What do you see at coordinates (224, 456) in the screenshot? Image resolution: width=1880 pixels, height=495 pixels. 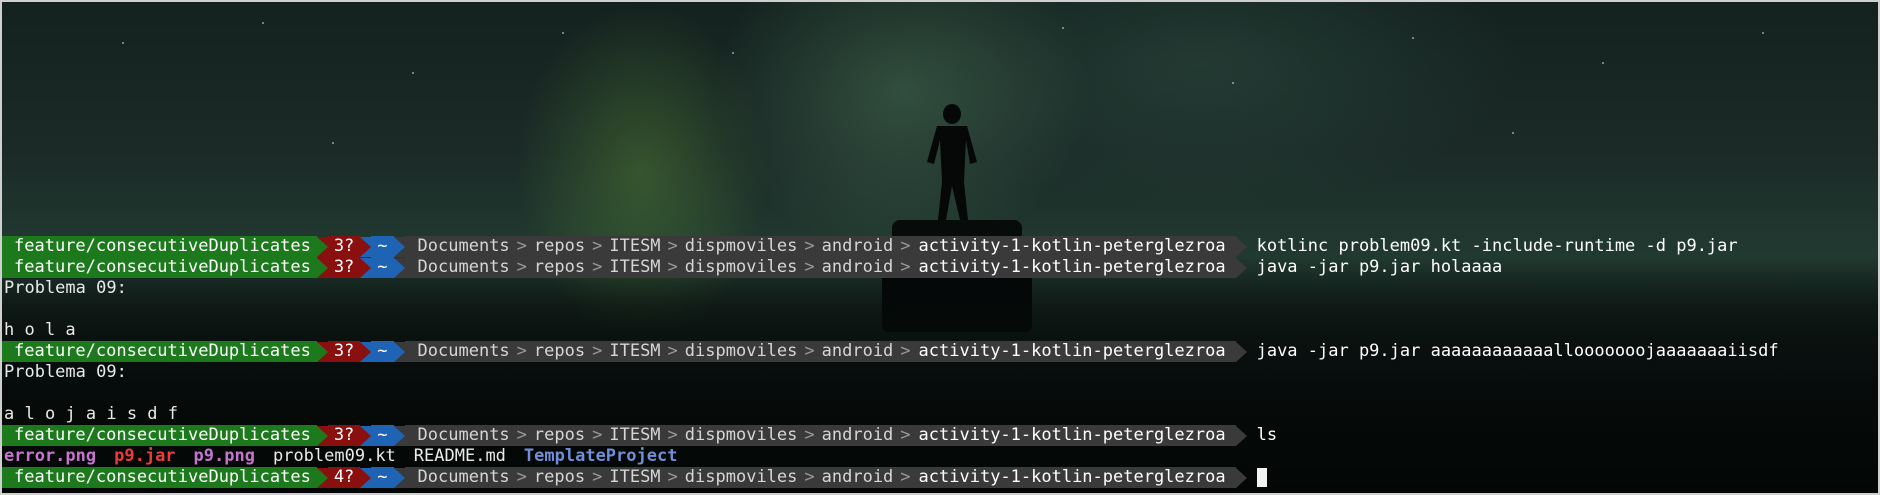 I see `ls-entry: p9.png` at bounding box center [224, 456].